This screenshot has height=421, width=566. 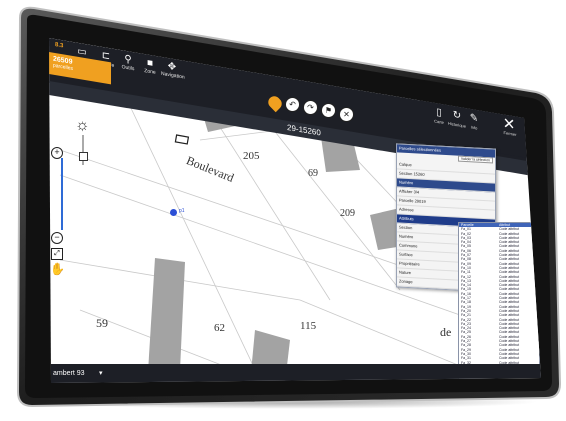 I want to click on toolbar-item-label: Outils, so click(x=128, y=68).